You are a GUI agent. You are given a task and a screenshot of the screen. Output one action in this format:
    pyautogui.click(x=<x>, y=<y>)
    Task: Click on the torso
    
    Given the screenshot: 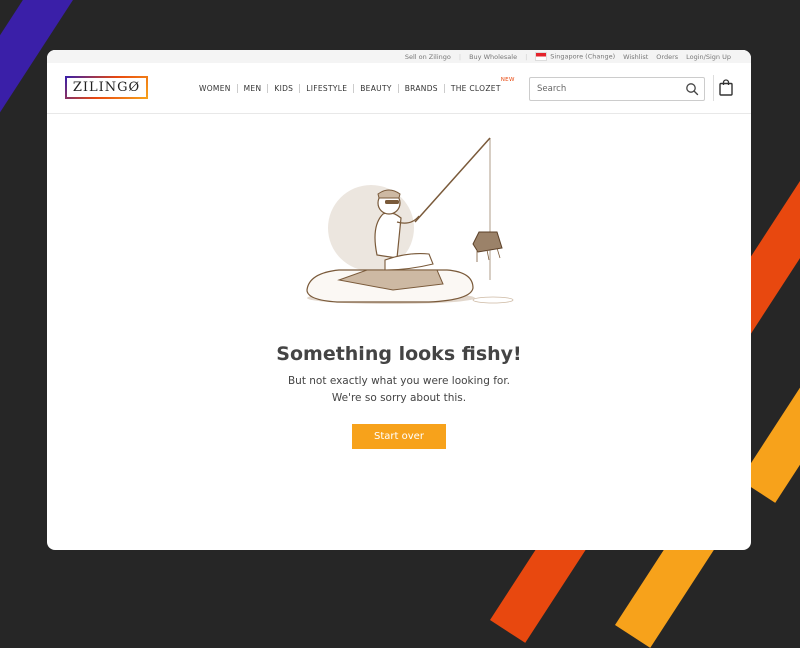 What is the action you would take?
    pyautogui.click(x=388, y=235)
    